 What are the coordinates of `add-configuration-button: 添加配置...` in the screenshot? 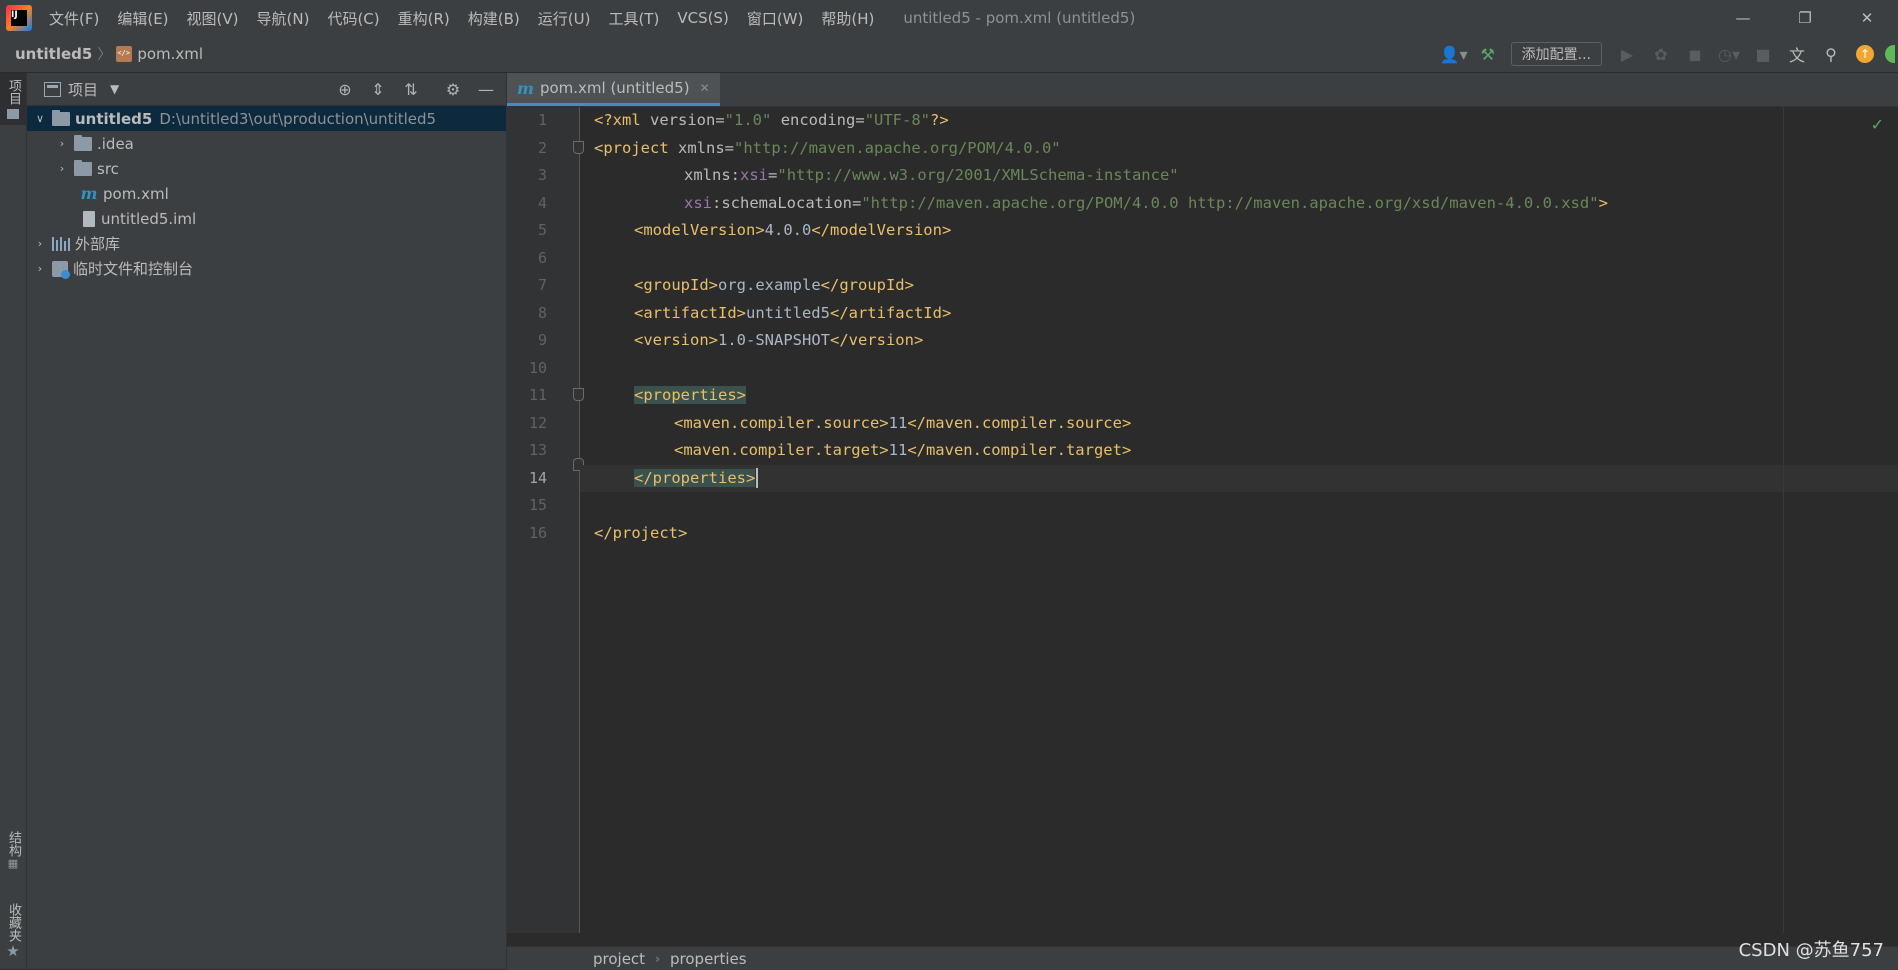 It's located at (1556, 54).